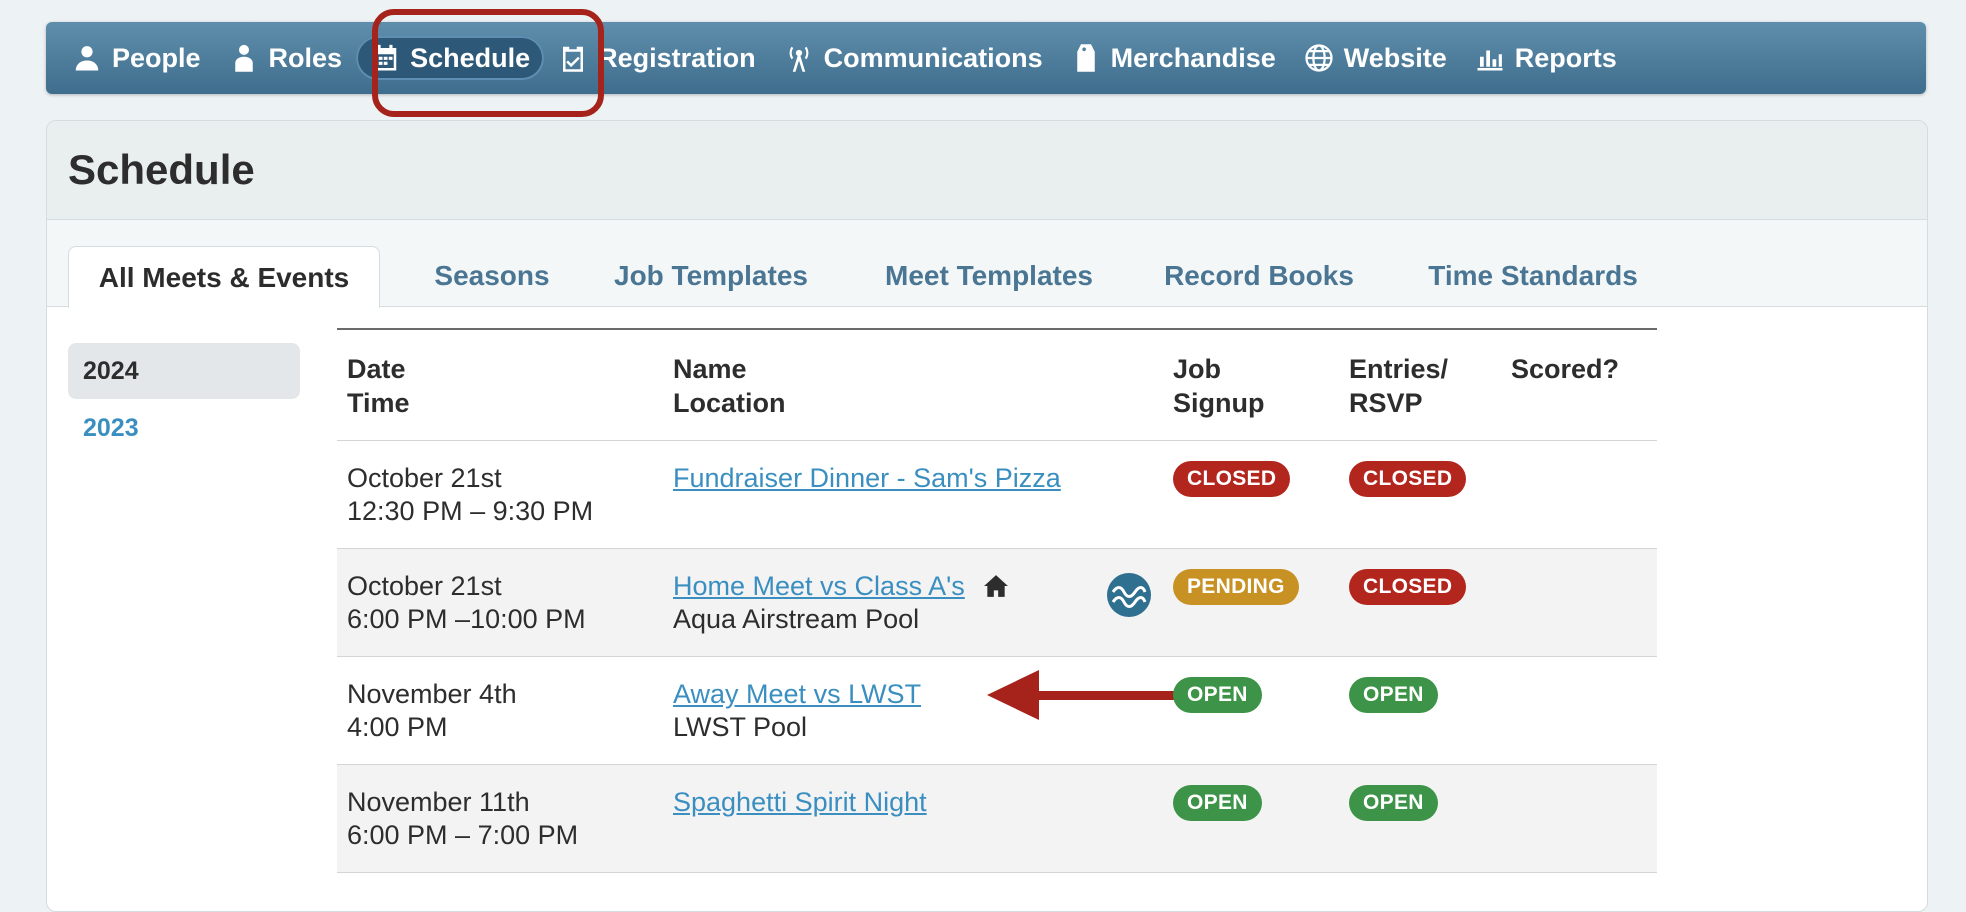 The image size is (1966, 912). Describe the element at coordinates (1218, 386) in the screenshot. I see `header-job-signup: Job Signup` at that location.